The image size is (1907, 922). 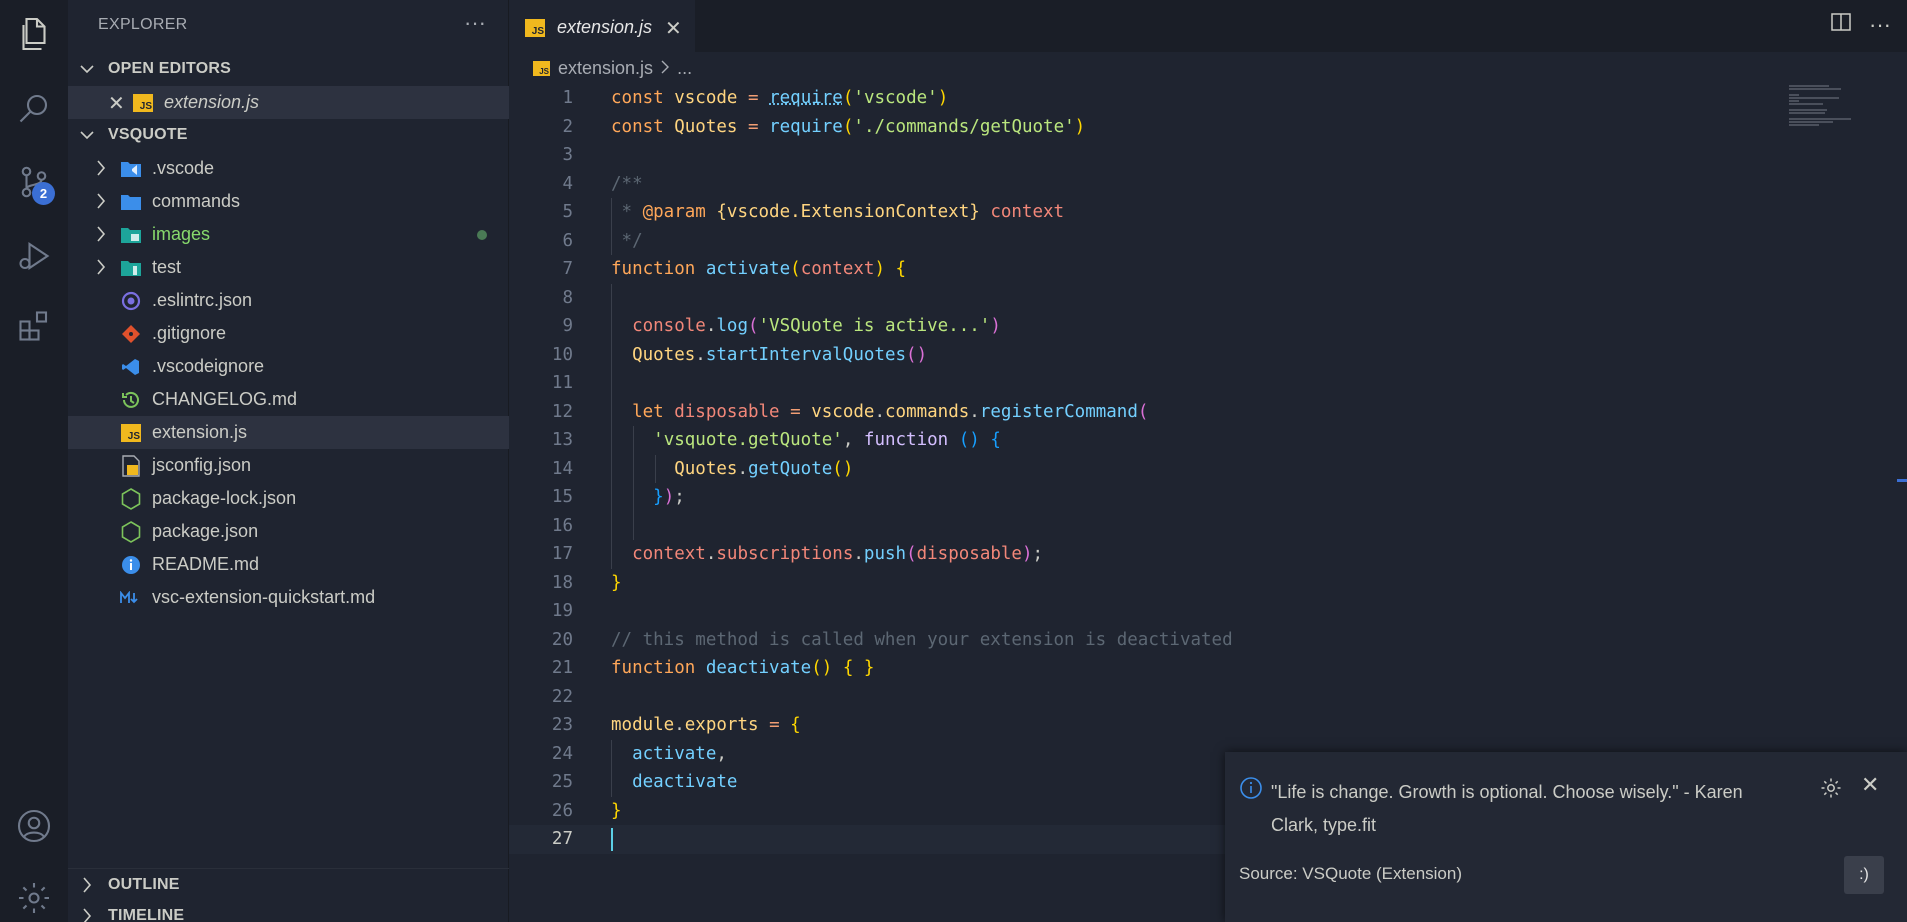 I want to click on tree-file: .eslintrc.json, so click(x=288, y=300).